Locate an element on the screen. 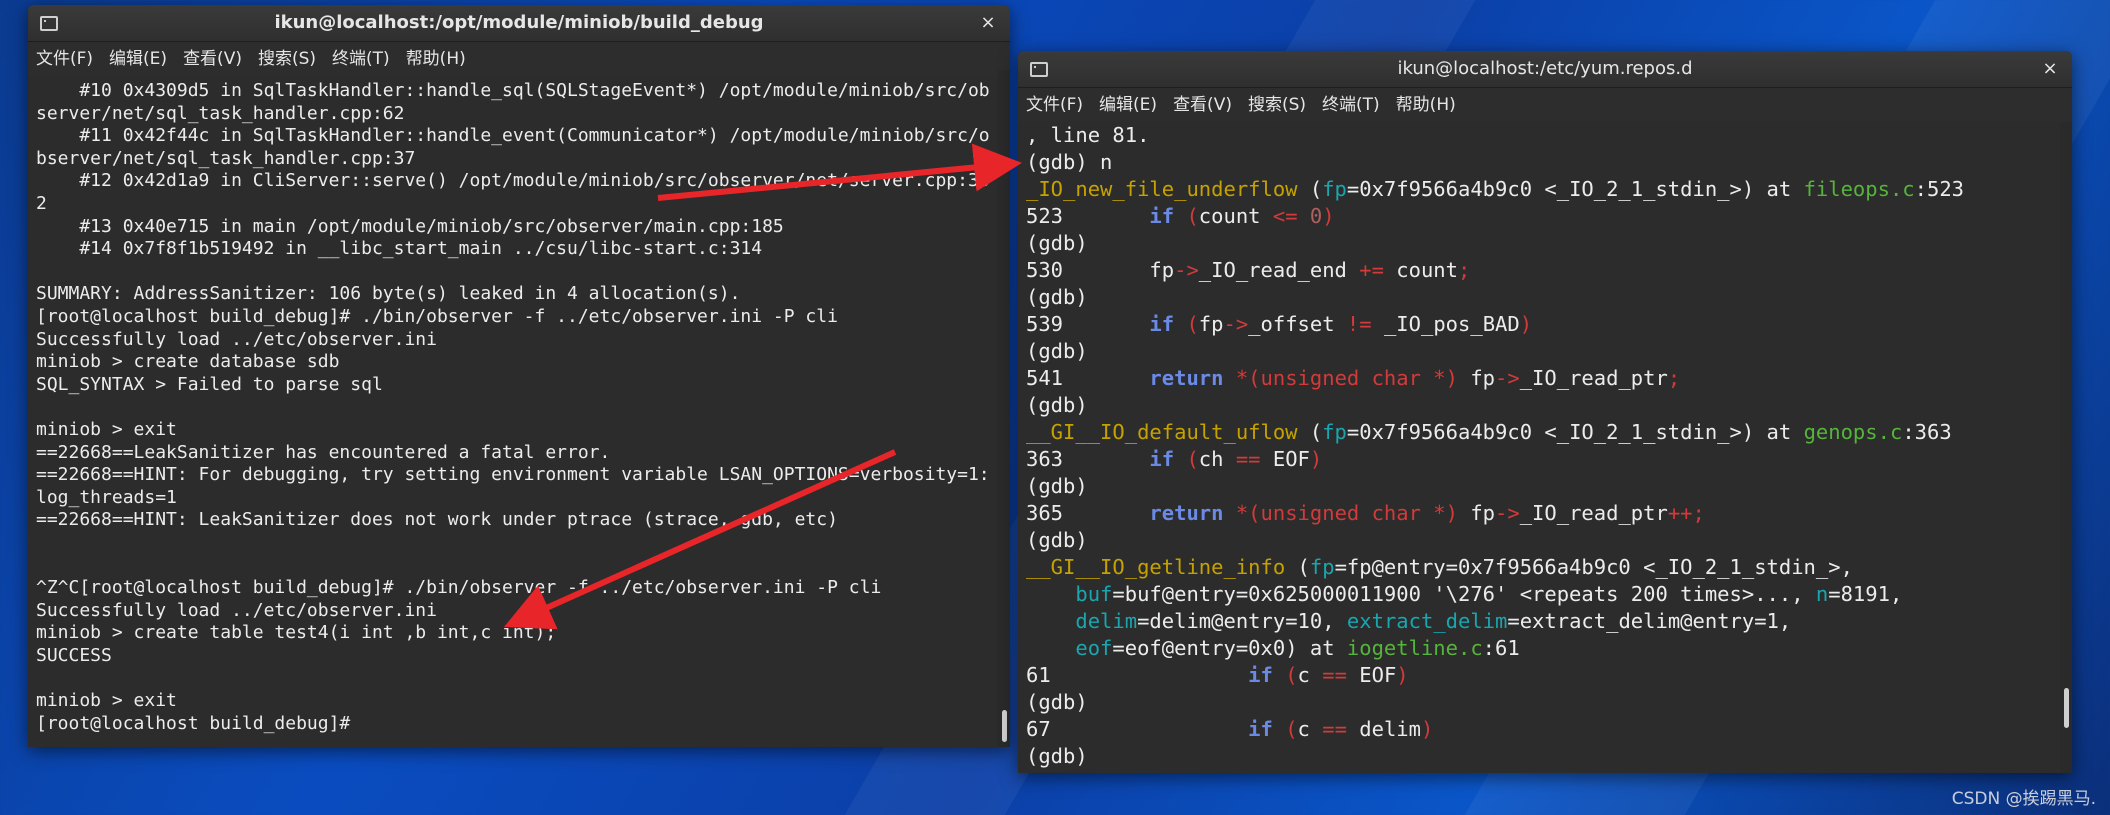  gdb-token: :61 is located at coordinates (1501, 648).